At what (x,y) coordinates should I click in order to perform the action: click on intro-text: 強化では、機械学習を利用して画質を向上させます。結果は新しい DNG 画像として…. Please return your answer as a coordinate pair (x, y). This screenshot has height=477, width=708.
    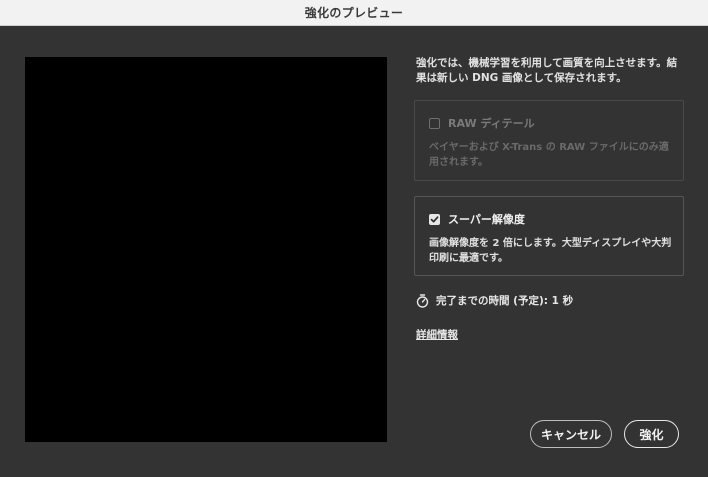
    Looking at the image, I should click on (547, 70).